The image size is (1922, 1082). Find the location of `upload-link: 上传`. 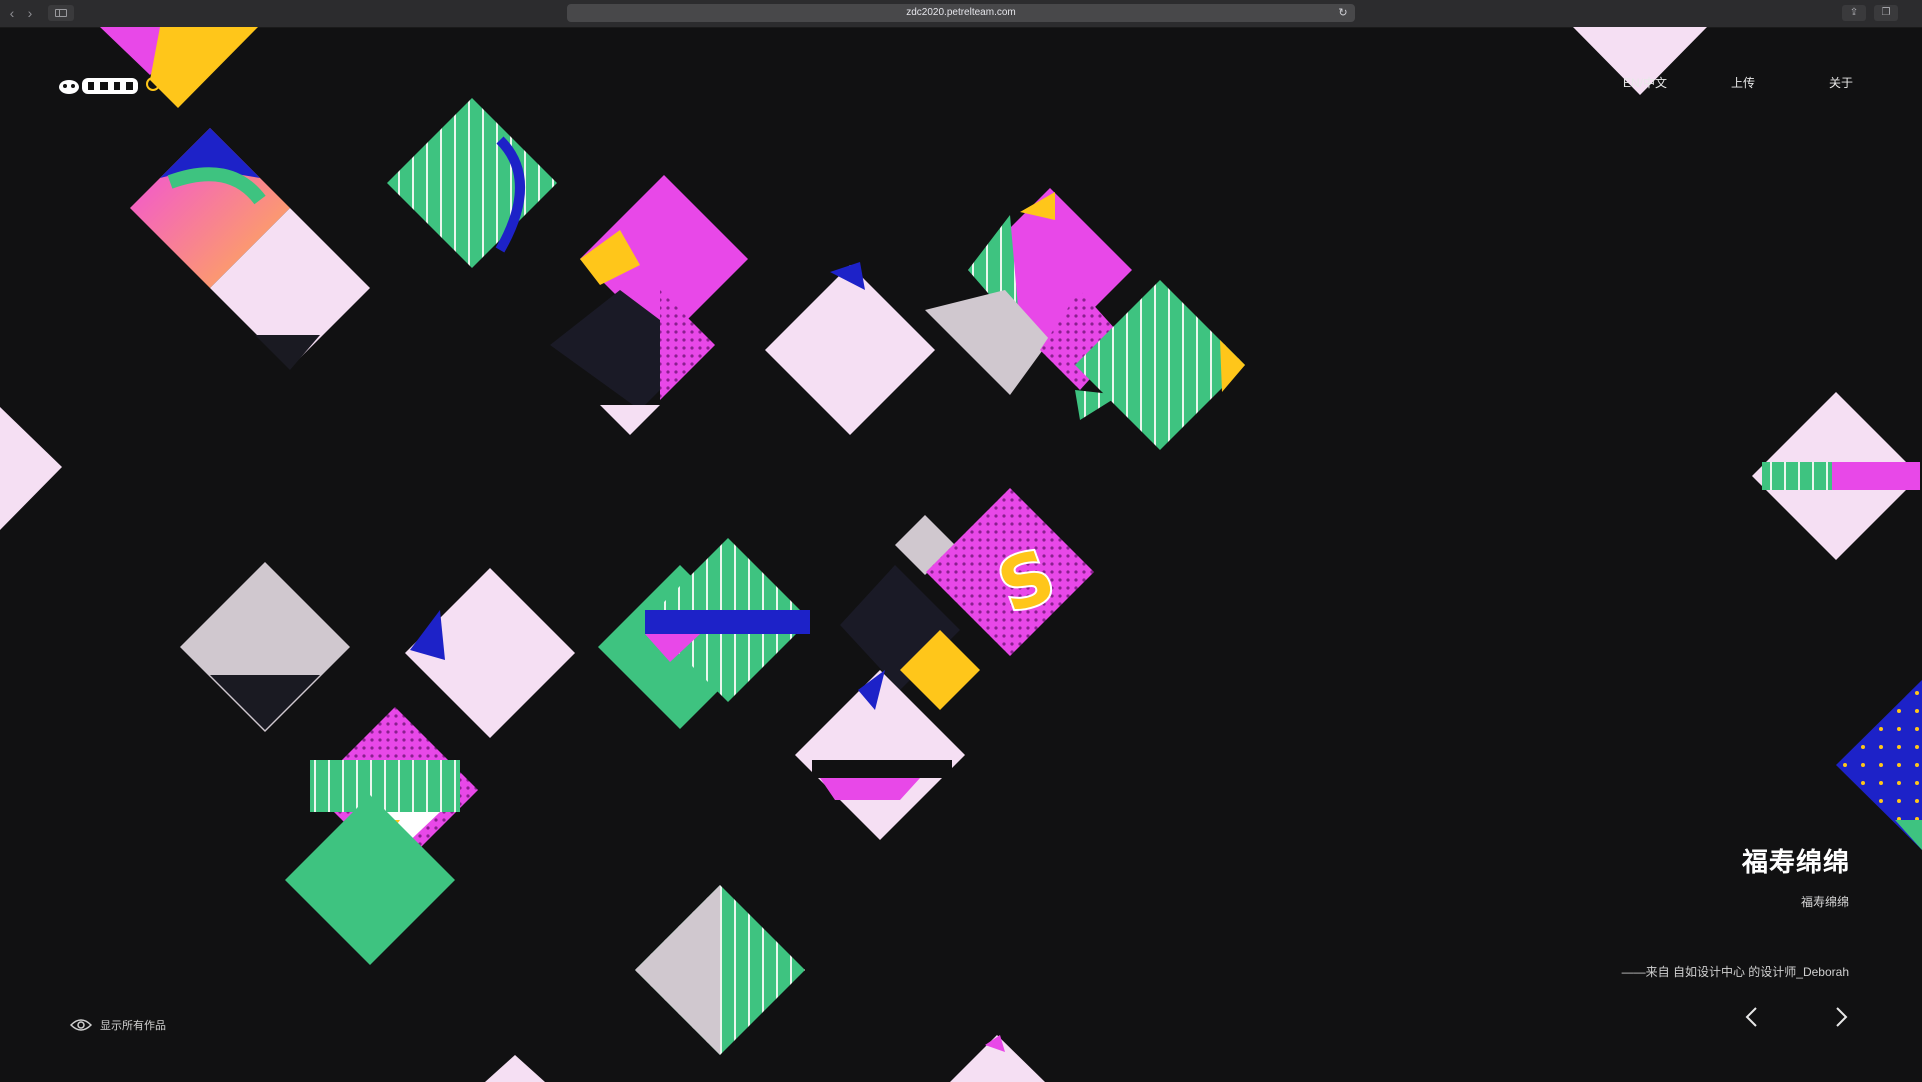

upload-link: 上传 is located at coordinates (1743, 82).